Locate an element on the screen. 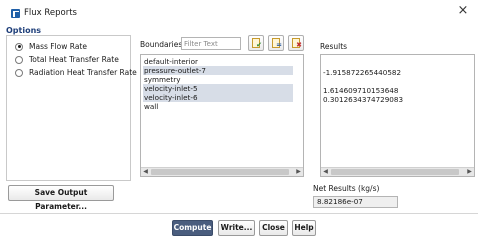 This screenshot has width=478, height=243. radio-label: Total Heat Transfer Rate is located at coordinates (74, 59).